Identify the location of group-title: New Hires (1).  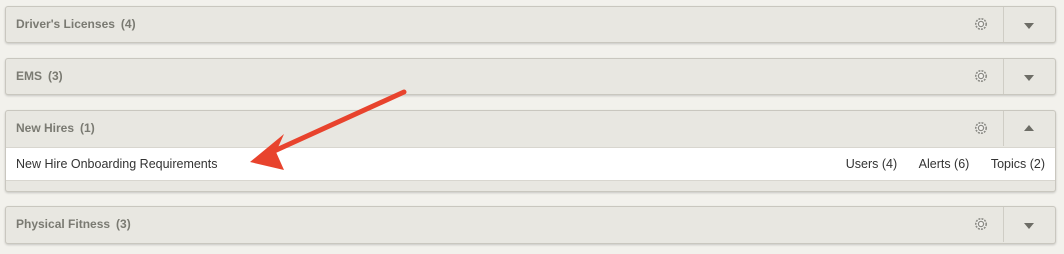
(55, 128).